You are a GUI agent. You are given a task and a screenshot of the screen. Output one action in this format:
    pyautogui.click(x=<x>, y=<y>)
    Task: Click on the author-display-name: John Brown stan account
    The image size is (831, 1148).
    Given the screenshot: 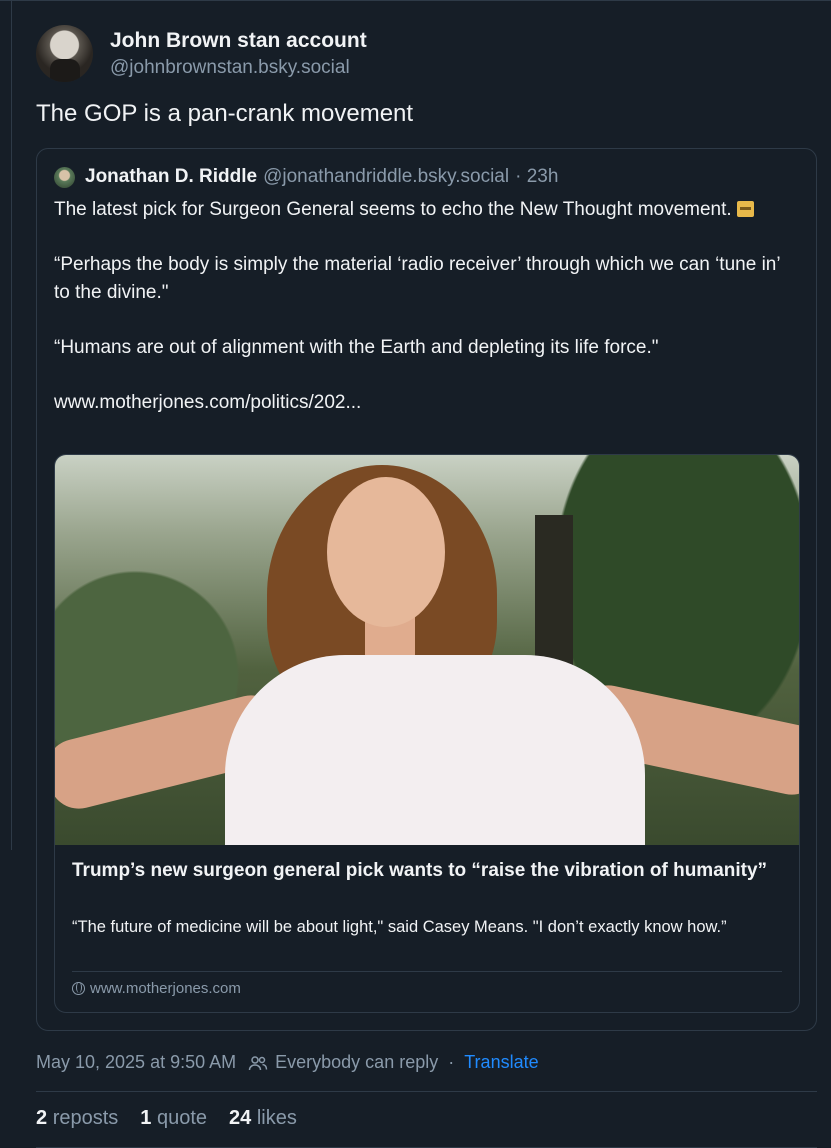 What is the action you would take?
    pyautogui.click(x=238, y=41)
    